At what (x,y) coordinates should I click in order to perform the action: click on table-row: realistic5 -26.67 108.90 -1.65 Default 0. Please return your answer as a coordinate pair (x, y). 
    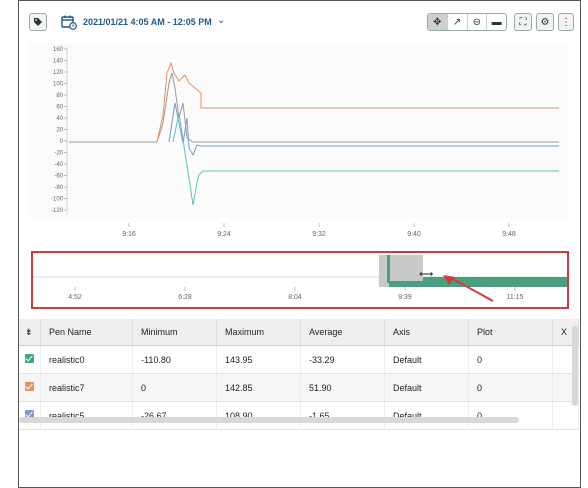
    Looking at the image, I should click on (299, 415).